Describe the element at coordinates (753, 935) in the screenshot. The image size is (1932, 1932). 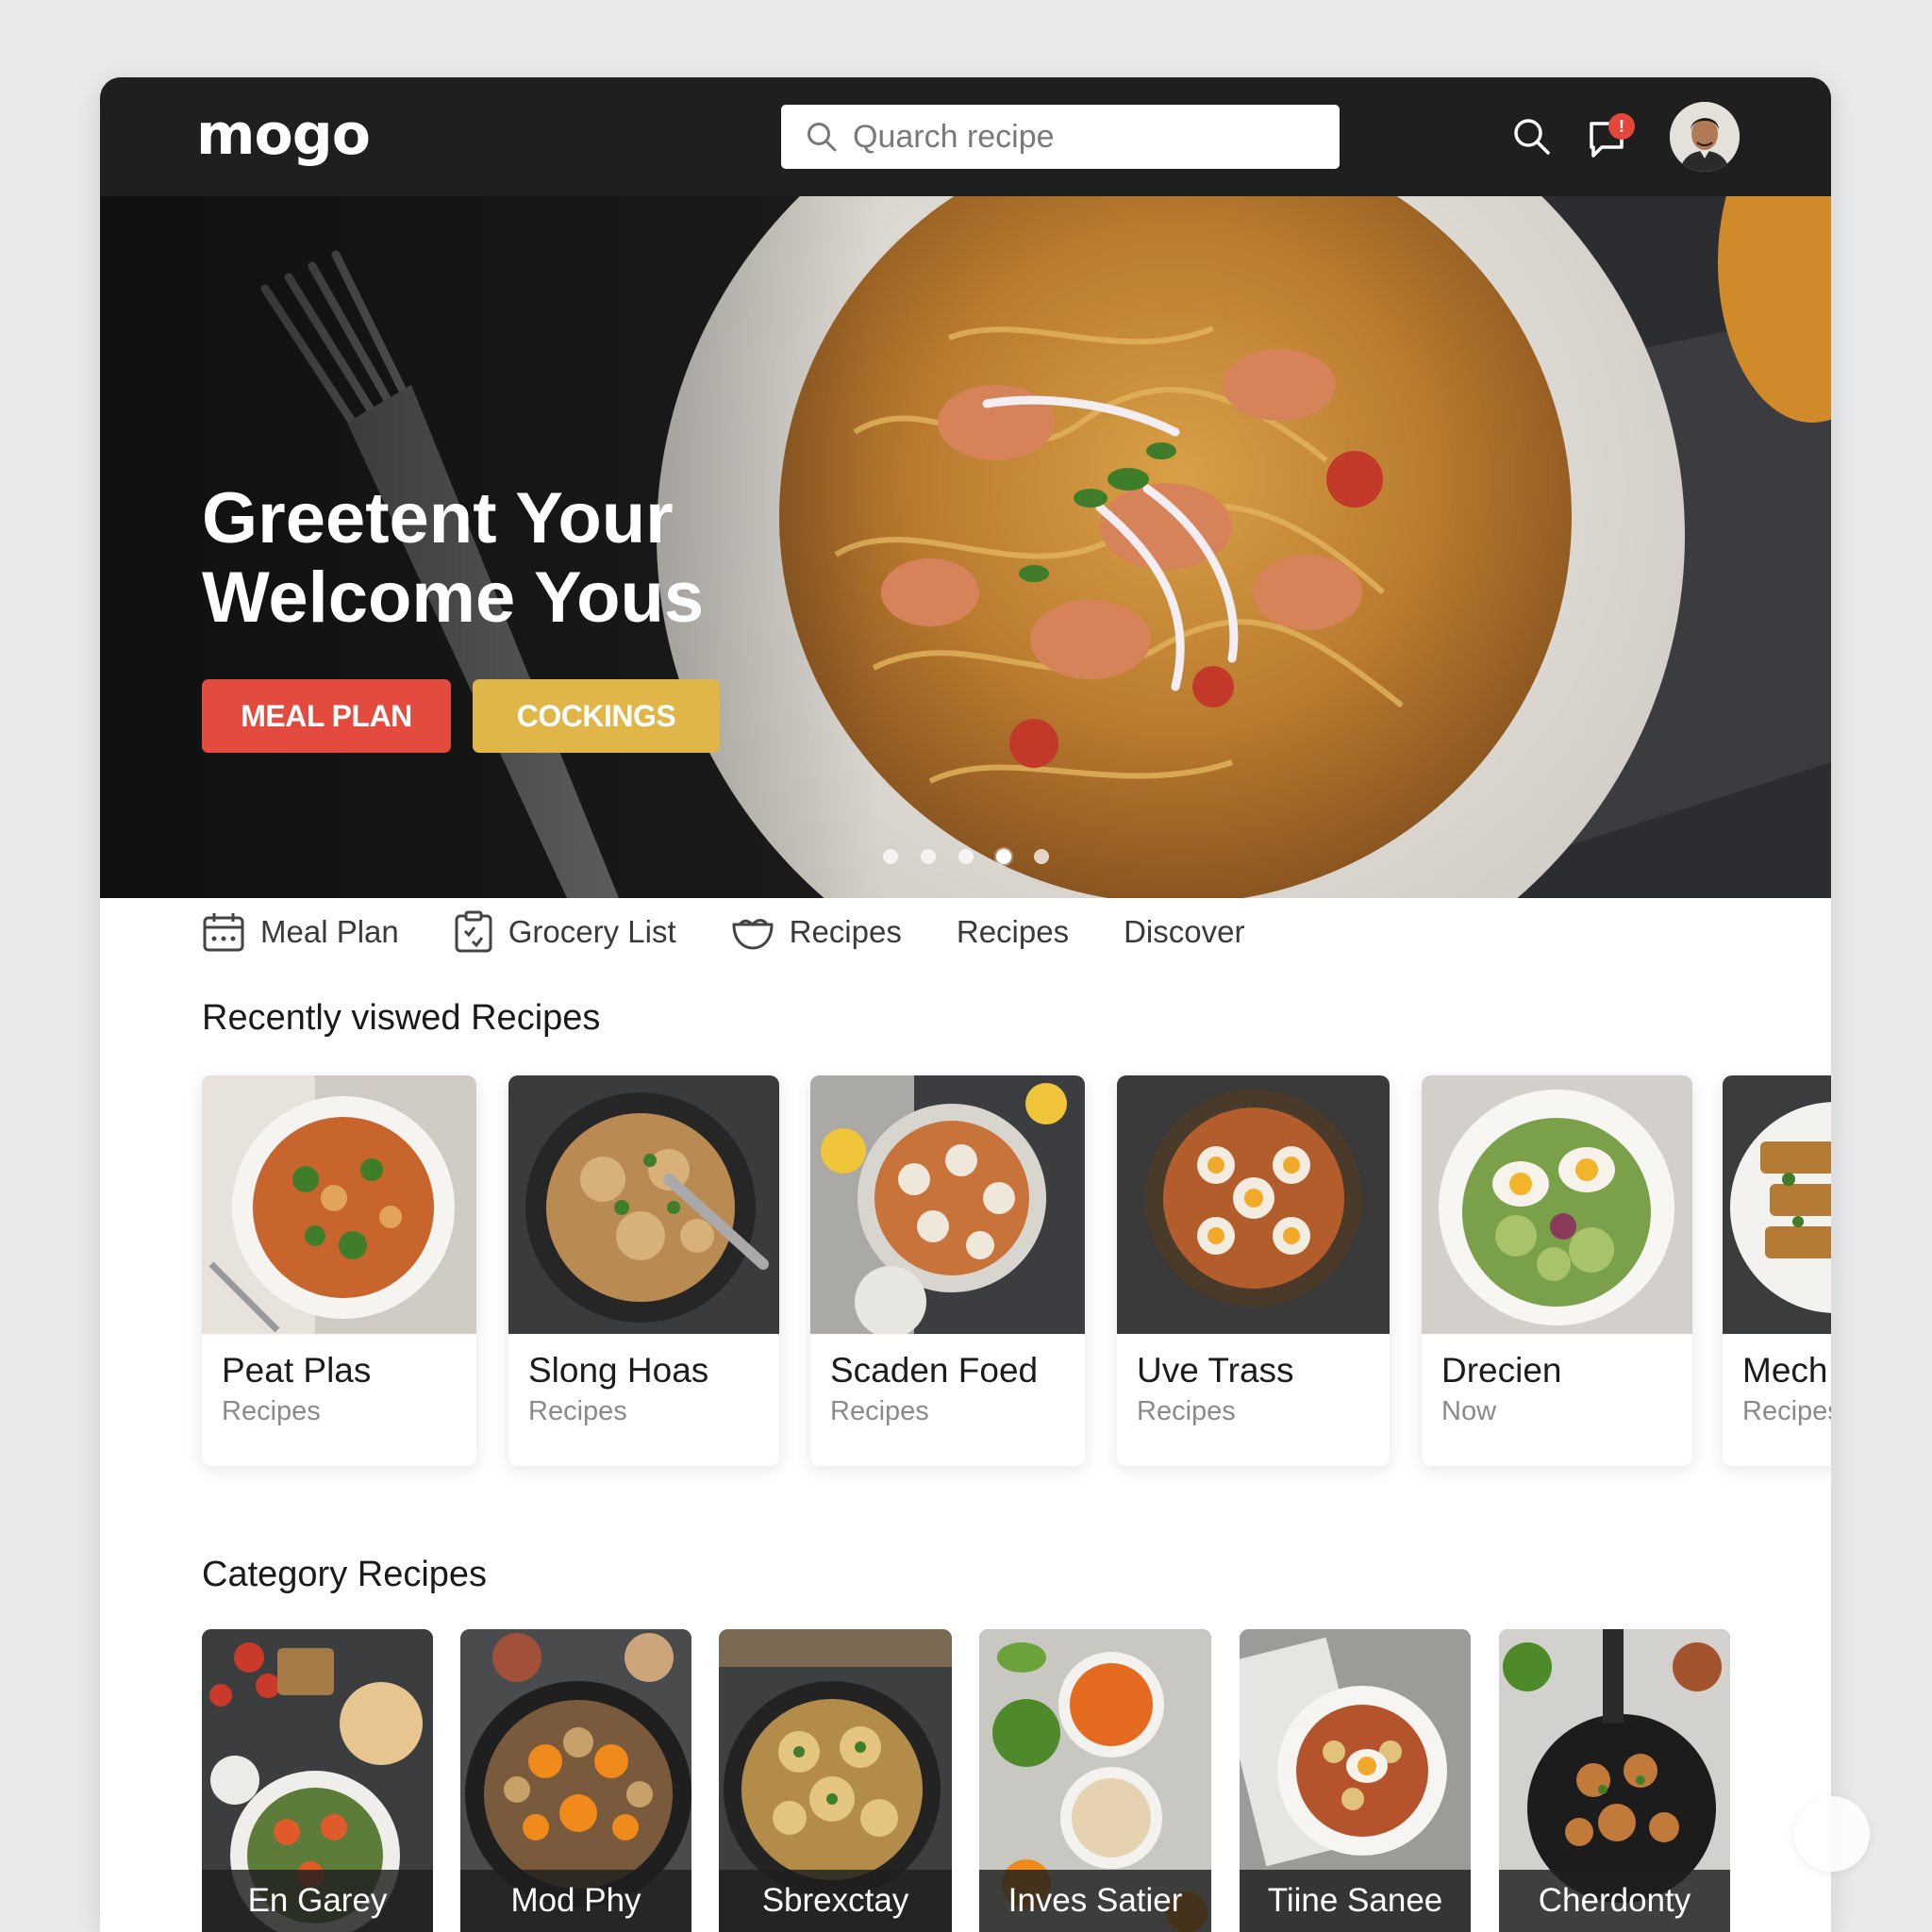
I see `bowl-icon` at that location.